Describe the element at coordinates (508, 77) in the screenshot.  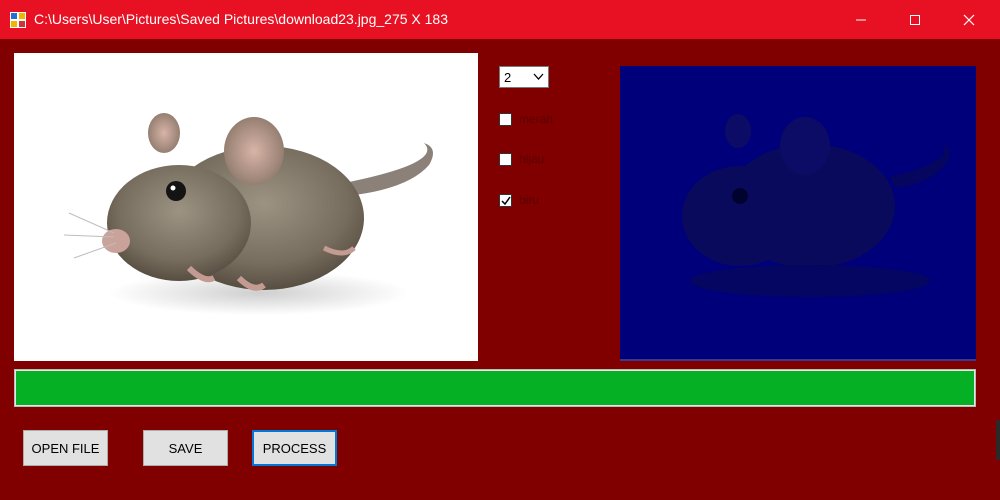
I see `combo-value: 2` at that location.